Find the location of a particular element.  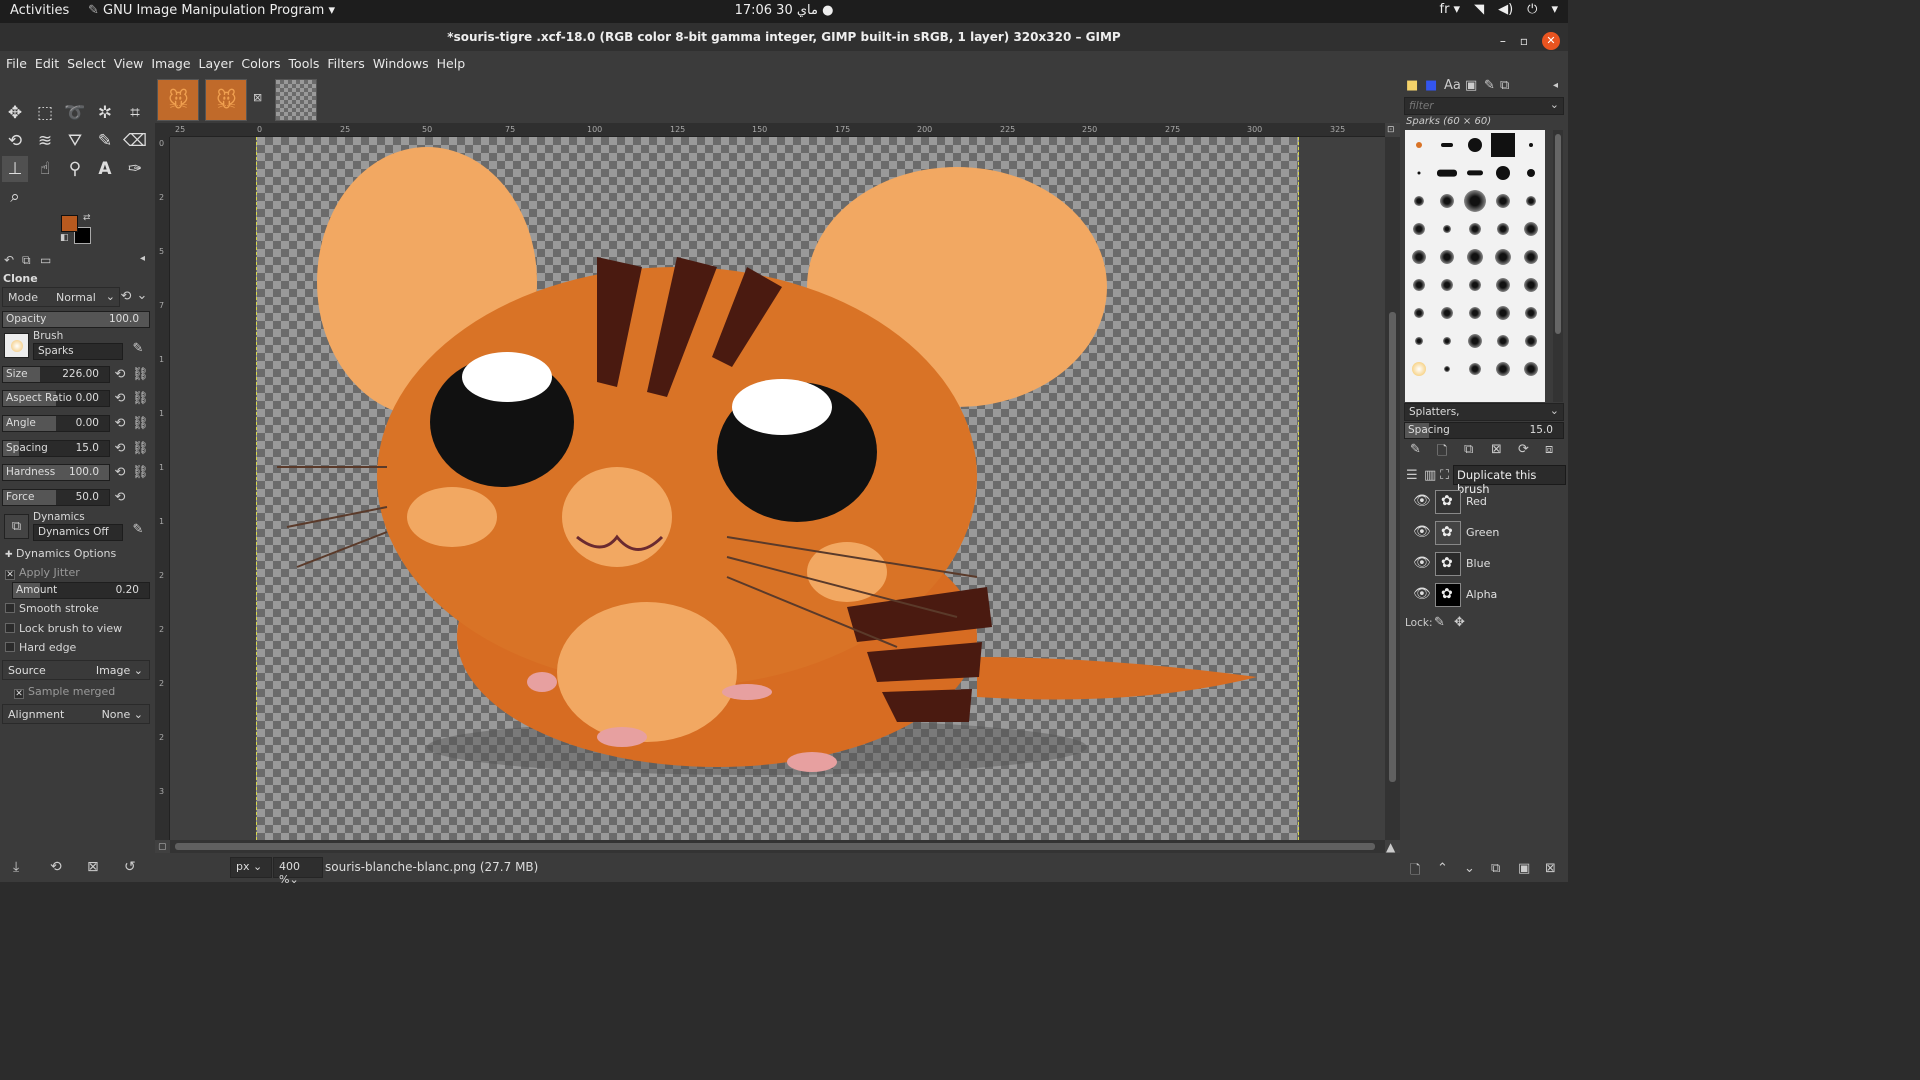

mode-combo: Mode Normal ⌄ is located at coordinates (61, 297).